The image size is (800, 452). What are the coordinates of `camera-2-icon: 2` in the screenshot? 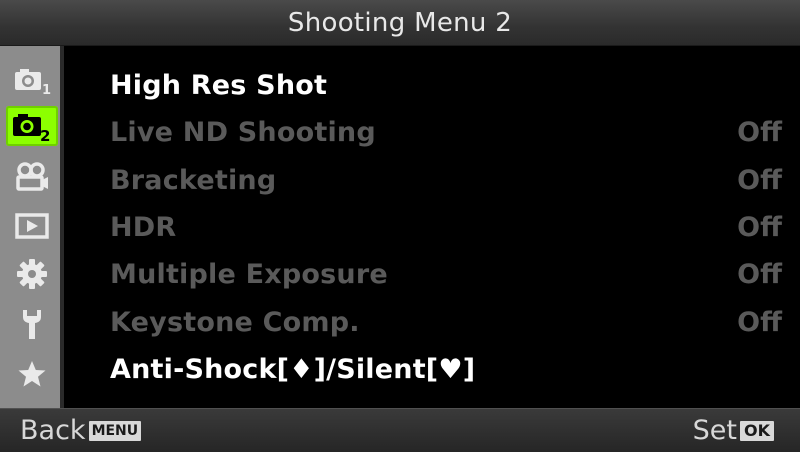 It's located at (32, 126).